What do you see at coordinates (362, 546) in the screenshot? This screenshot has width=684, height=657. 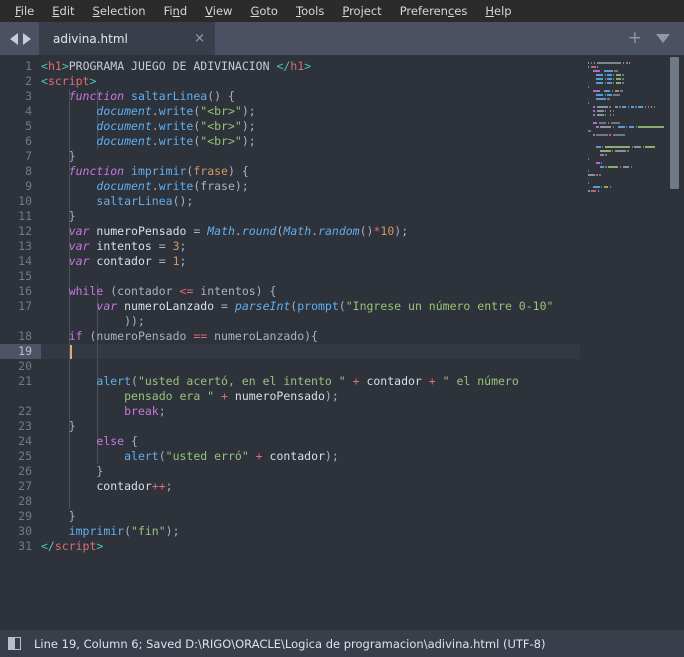 I see `code-line: </script>` at bounding box center [362, 546].